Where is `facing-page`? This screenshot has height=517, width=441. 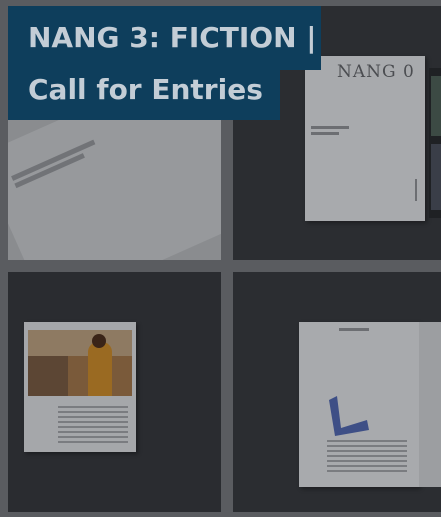
facing-page is located at coordinates (430, 404).